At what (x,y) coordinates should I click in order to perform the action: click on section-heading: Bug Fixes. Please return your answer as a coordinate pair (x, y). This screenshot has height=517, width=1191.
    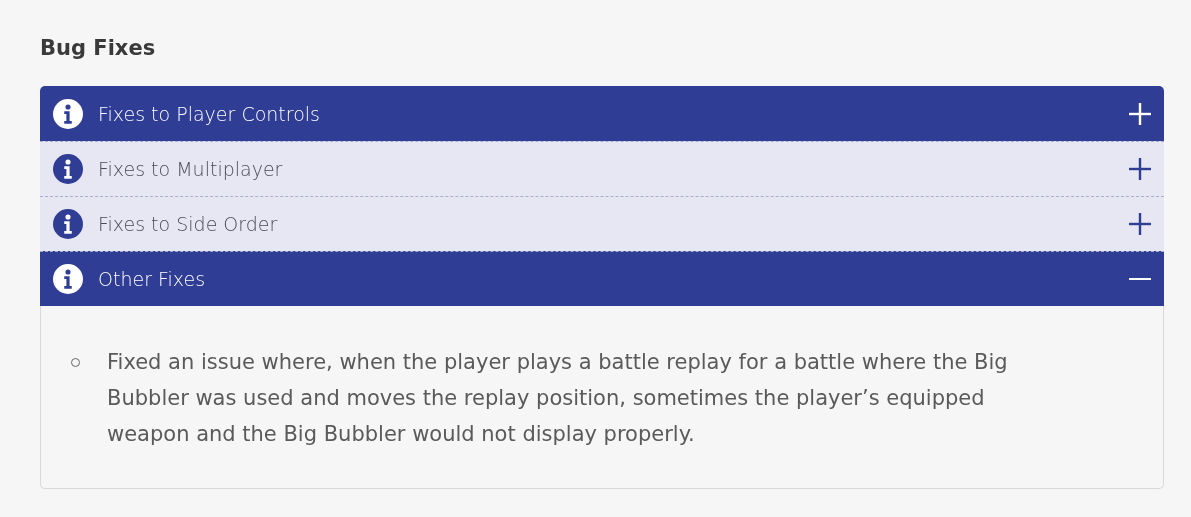
    Looking at the image, I should click on (98, 48).